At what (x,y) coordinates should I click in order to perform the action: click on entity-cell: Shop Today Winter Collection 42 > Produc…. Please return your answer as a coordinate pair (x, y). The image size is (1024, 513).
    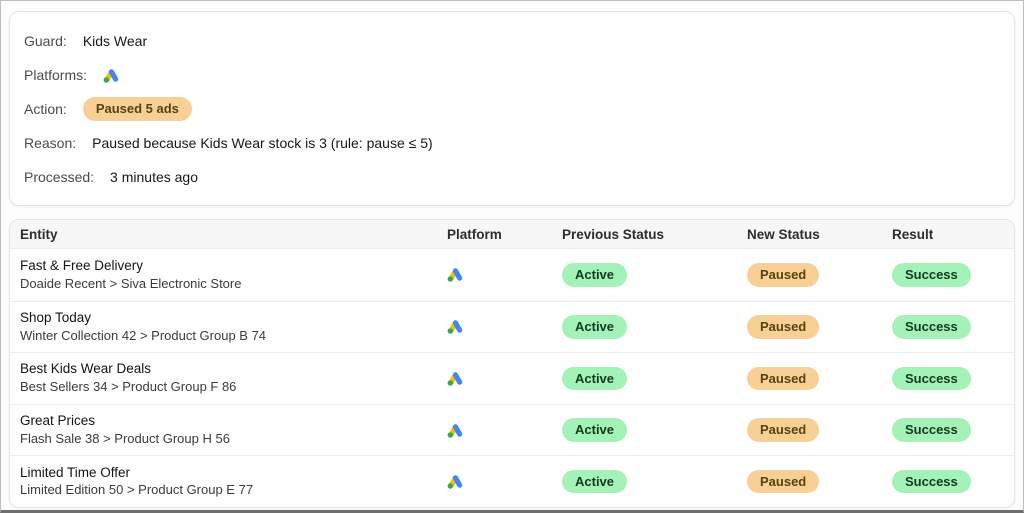
    Looking at the image, I should click on (228, 327).